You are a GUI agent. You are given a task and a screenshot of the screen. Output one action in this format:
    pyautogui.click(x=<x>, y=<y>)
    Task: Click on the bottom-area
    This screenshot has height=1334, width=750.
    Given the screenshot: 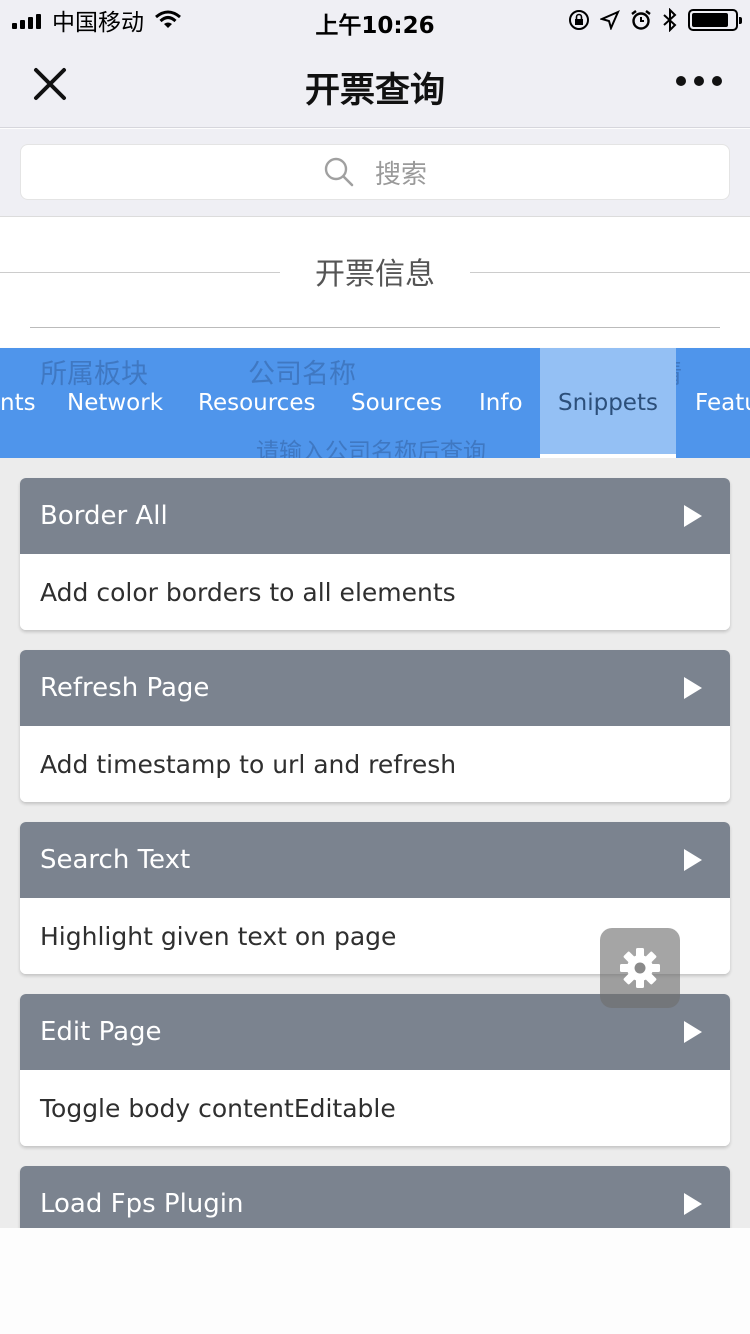 What is the action you would take?
    pyautogui.click(x=375, y=1281)
    